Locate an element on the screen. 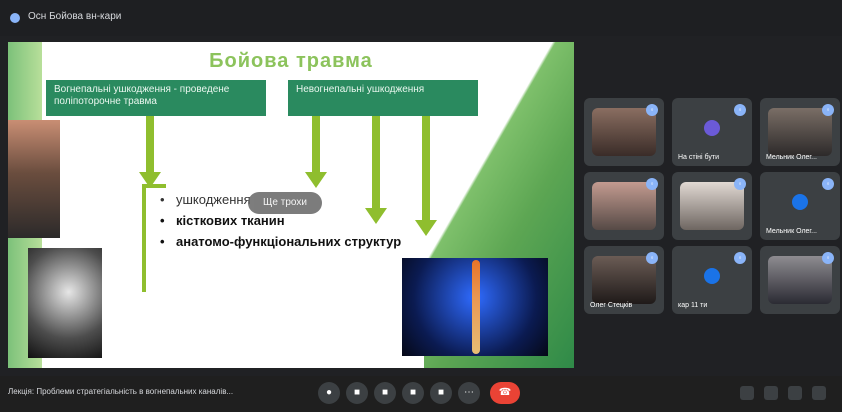  chat-icon is located at coordinates (795, 393).